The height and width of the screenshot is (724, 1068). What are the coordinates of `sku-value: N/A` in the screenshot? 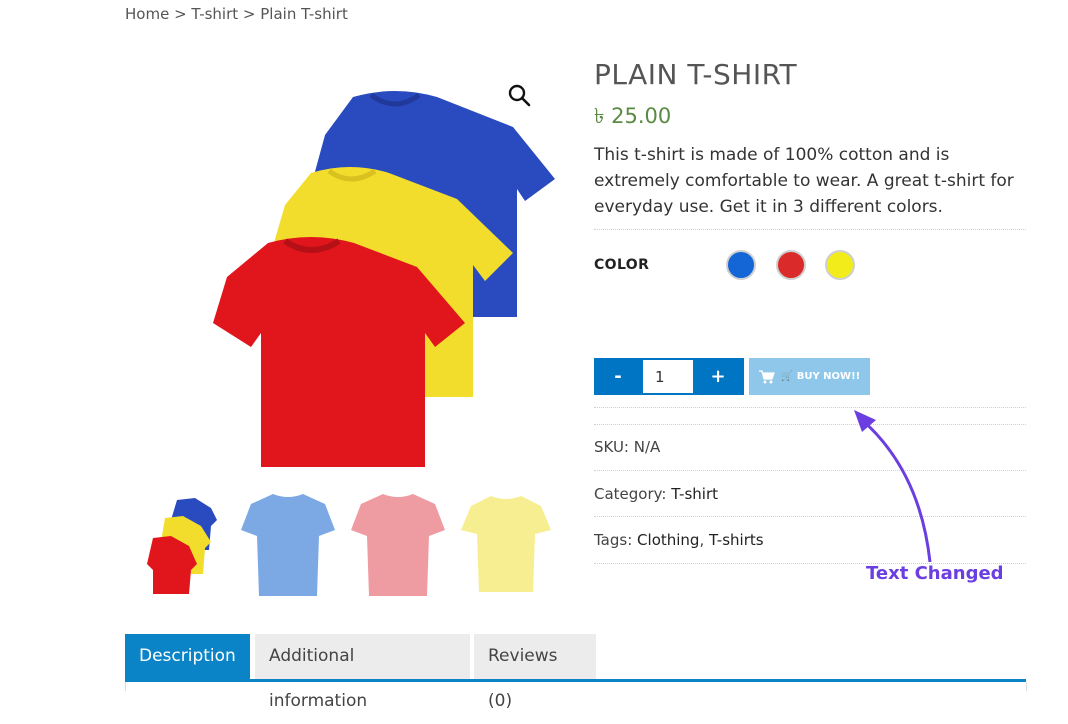 It's located at (647, 447).